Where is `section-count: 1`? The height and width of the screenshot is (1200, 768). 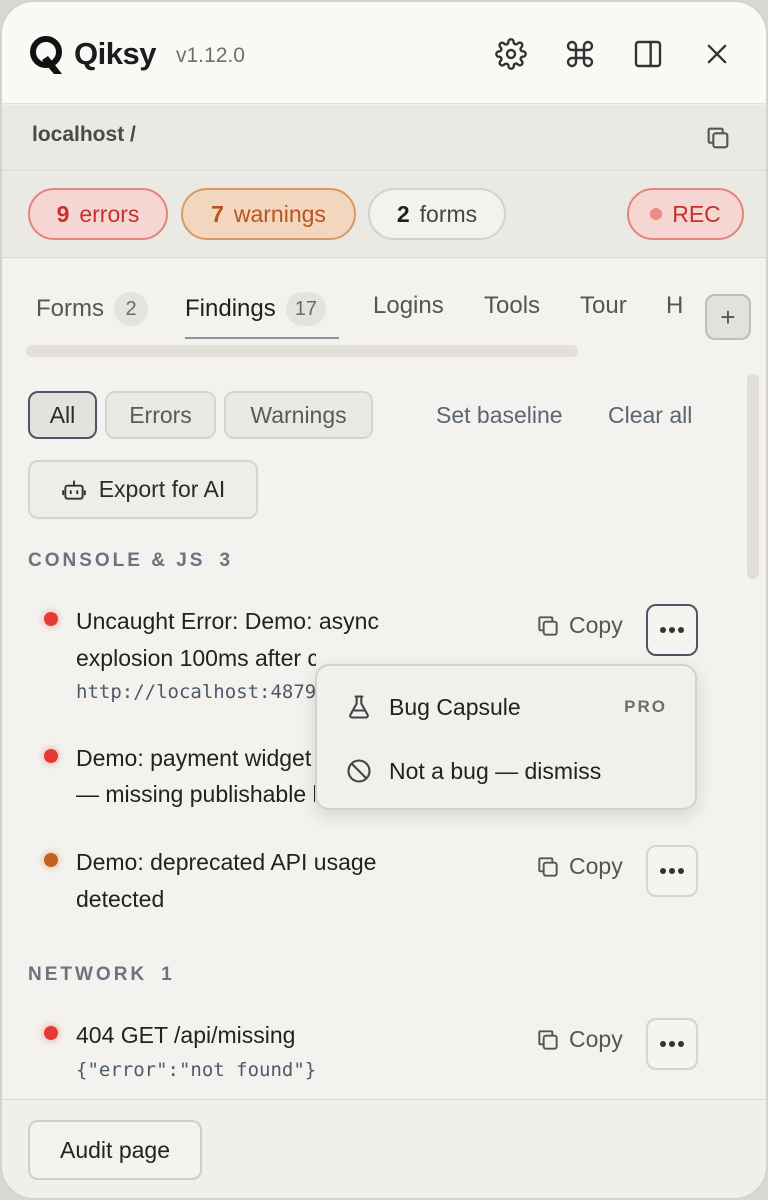
section-count: 1 is located at coordinates (168, 974).